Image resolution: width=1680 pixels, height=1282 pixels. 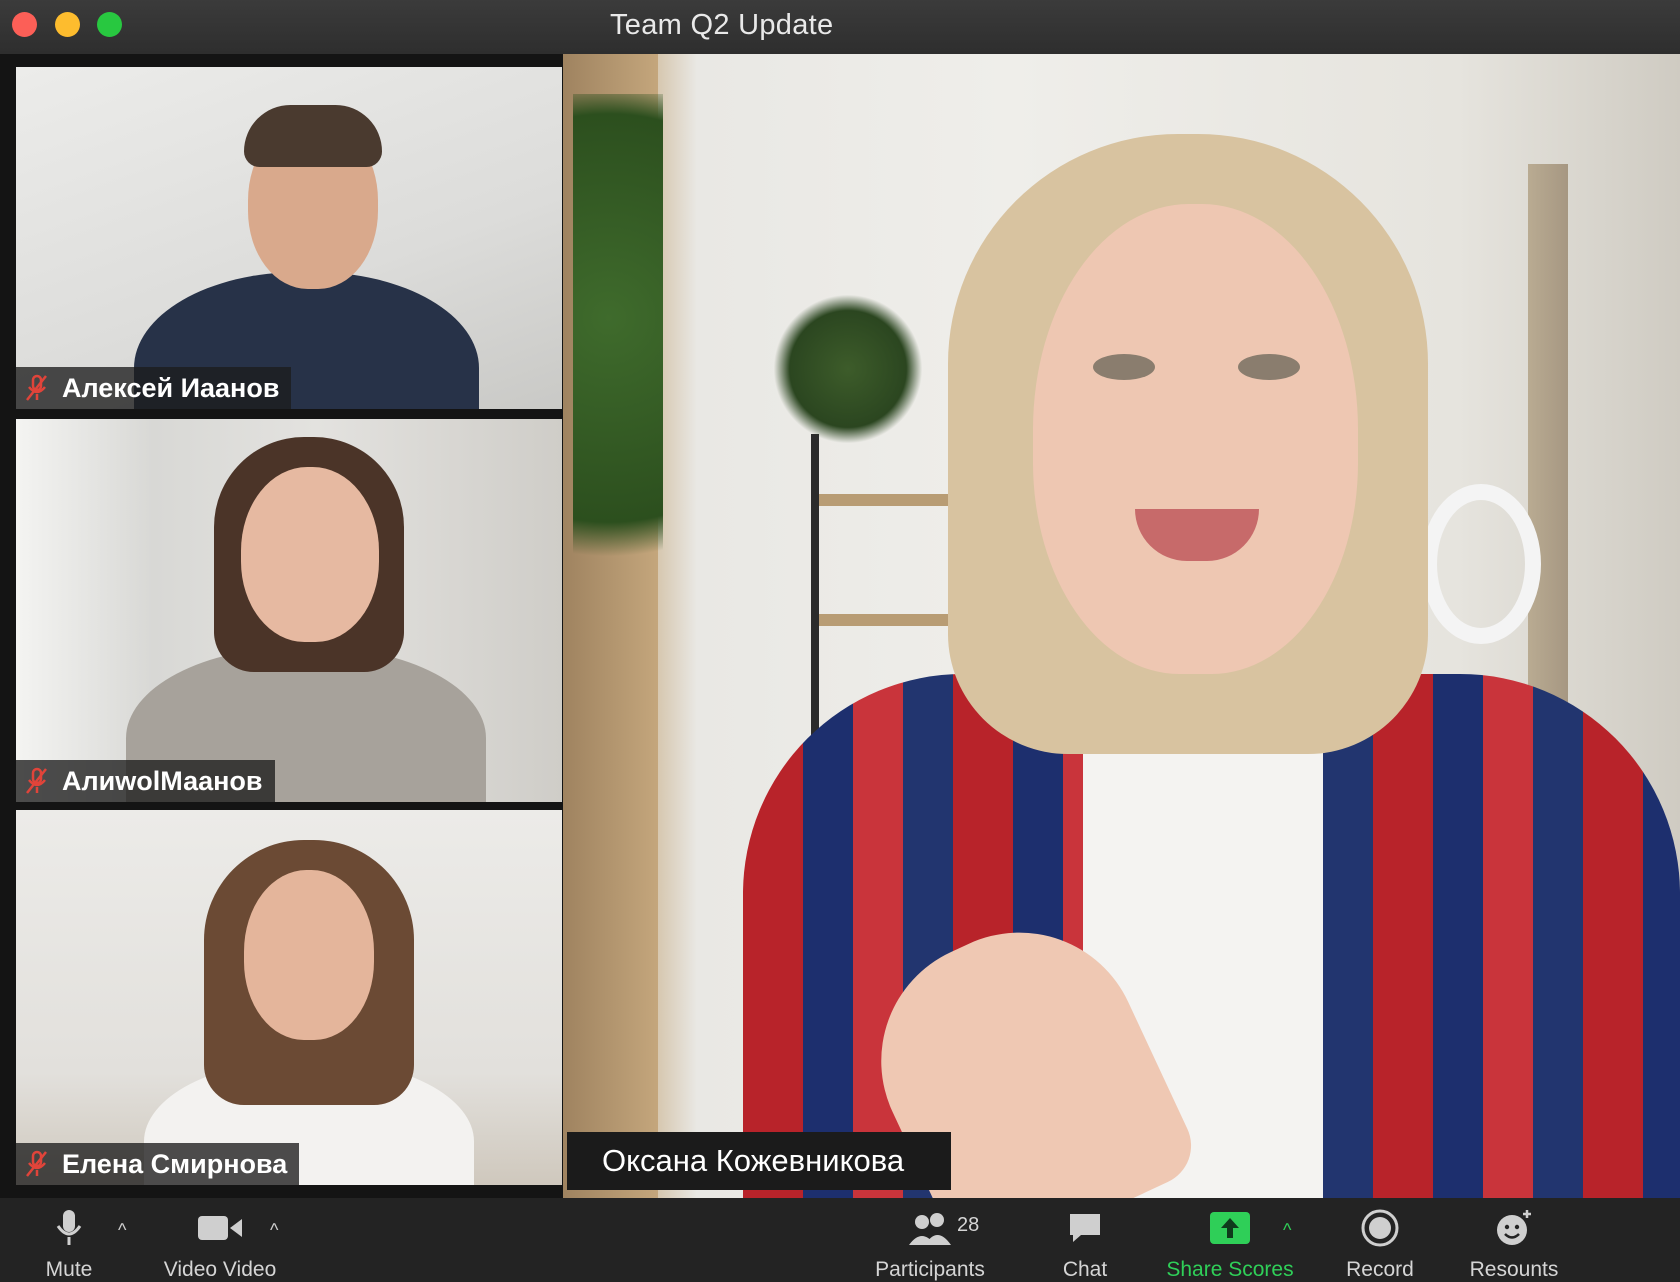 I want to click on speaker-name: Оксана Кожевникова, so click(x=753, y=1160).